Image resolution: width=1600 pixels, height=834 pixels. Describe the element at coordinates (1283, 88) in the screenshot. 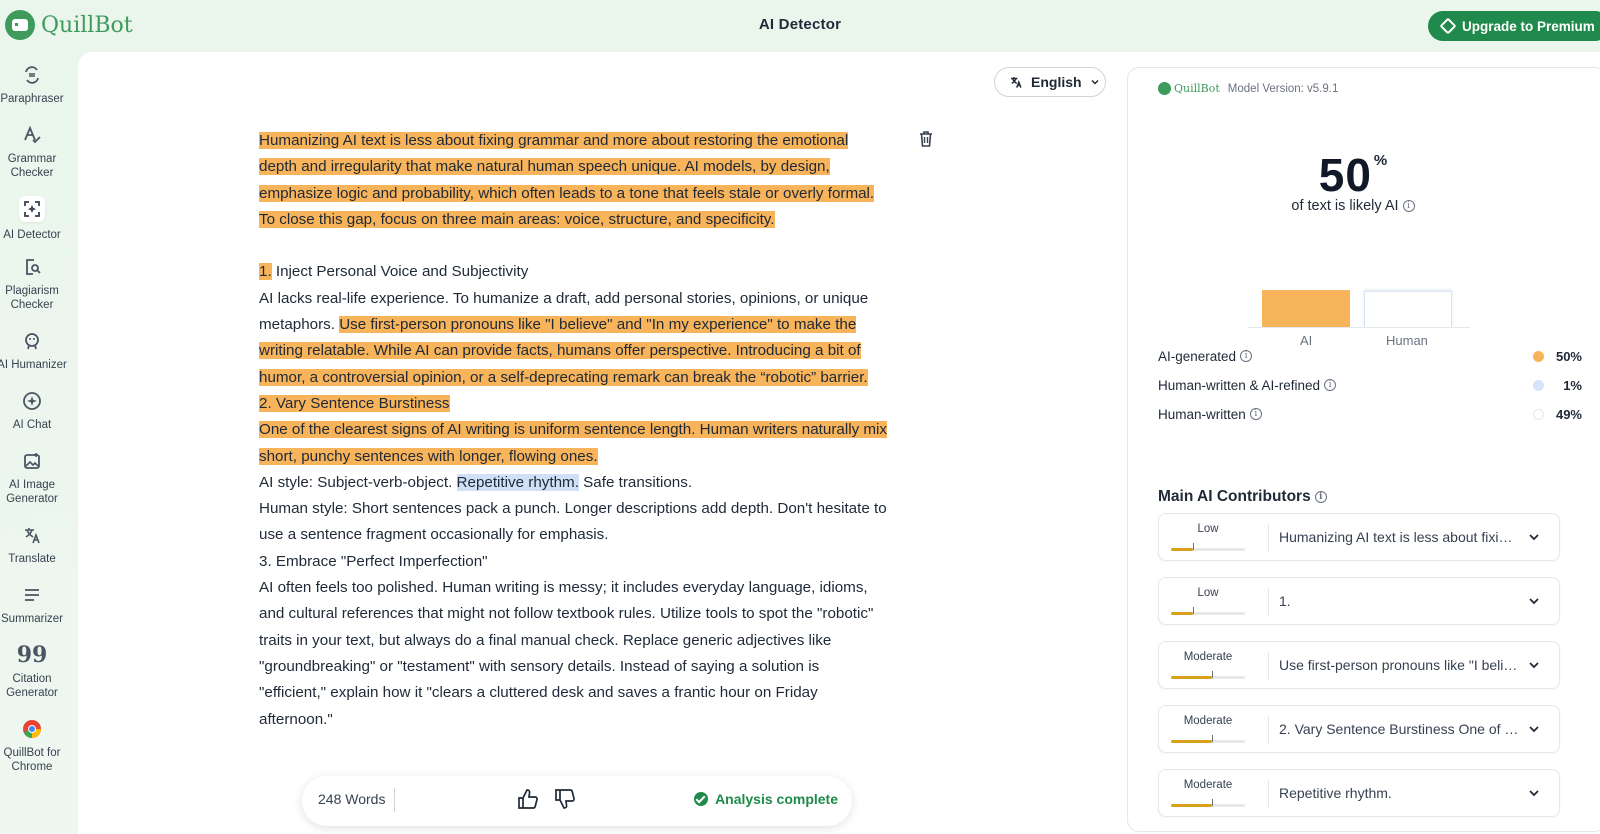

I see `model-version: Model Version: v5.9.1` at that location.